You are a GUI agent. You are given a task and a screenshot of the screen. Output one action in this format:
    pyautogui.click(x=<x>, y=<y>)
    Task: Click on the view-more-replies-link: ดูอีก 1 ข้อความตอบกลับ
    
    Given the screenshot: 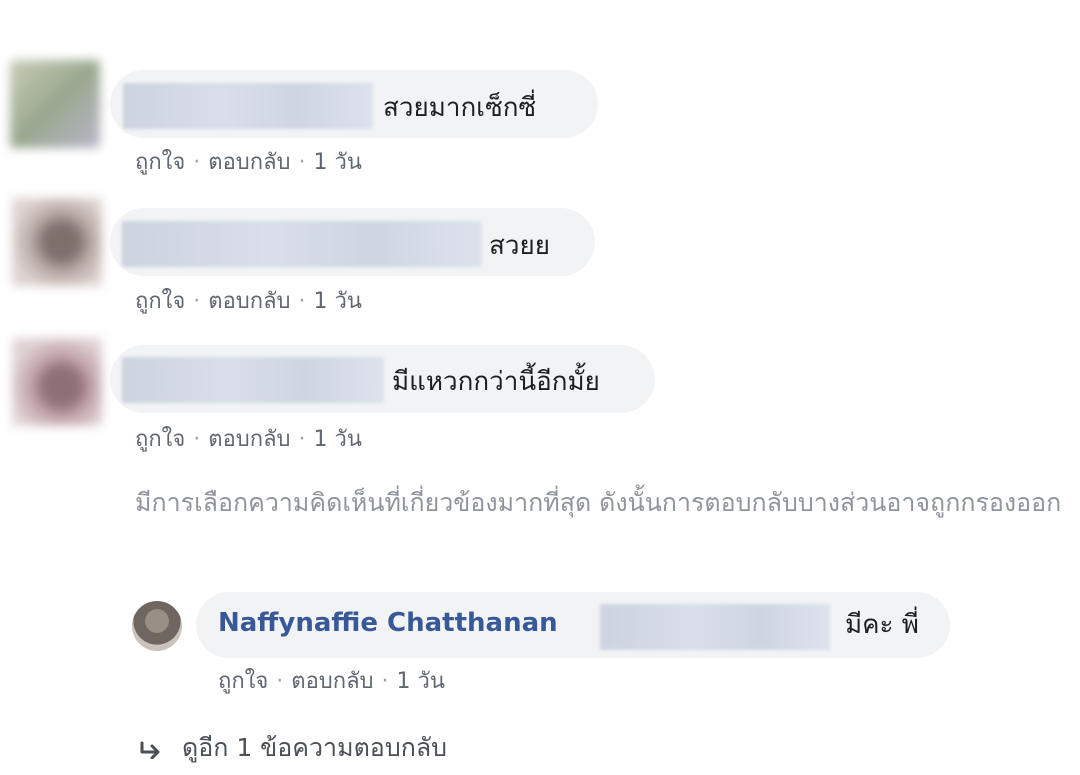 What is the action you would take?
    pyautogui.click(x=293, y=749)
    